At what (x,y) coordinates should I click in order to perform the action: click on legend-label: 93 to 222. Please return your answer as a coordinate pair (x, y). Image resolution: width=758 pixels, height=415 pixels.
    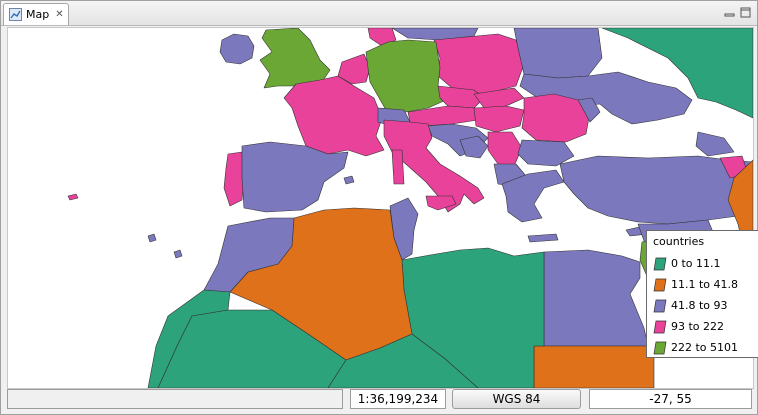
    Looking at the image, I should click on (698, 326).